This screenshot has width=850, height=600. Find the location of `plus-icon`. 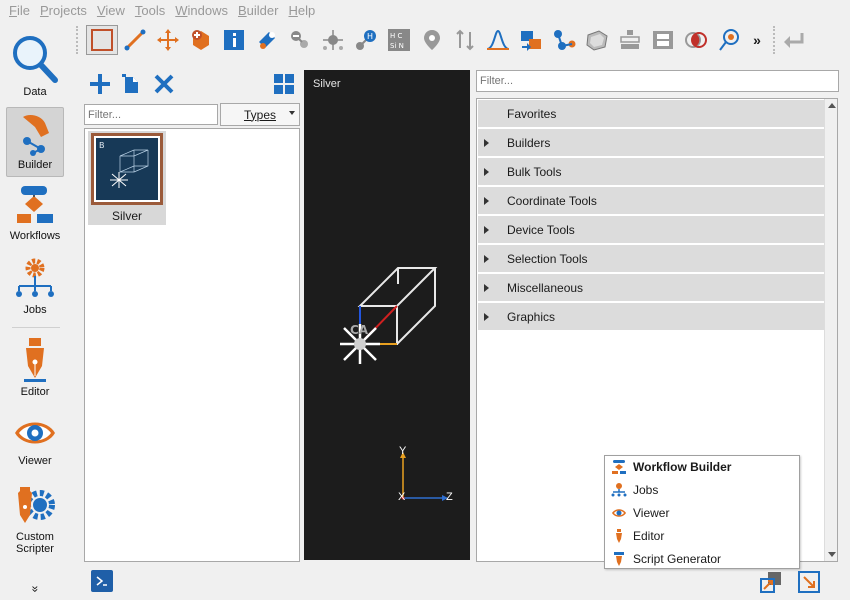

plus-icon is located at coordinates (100, 84).